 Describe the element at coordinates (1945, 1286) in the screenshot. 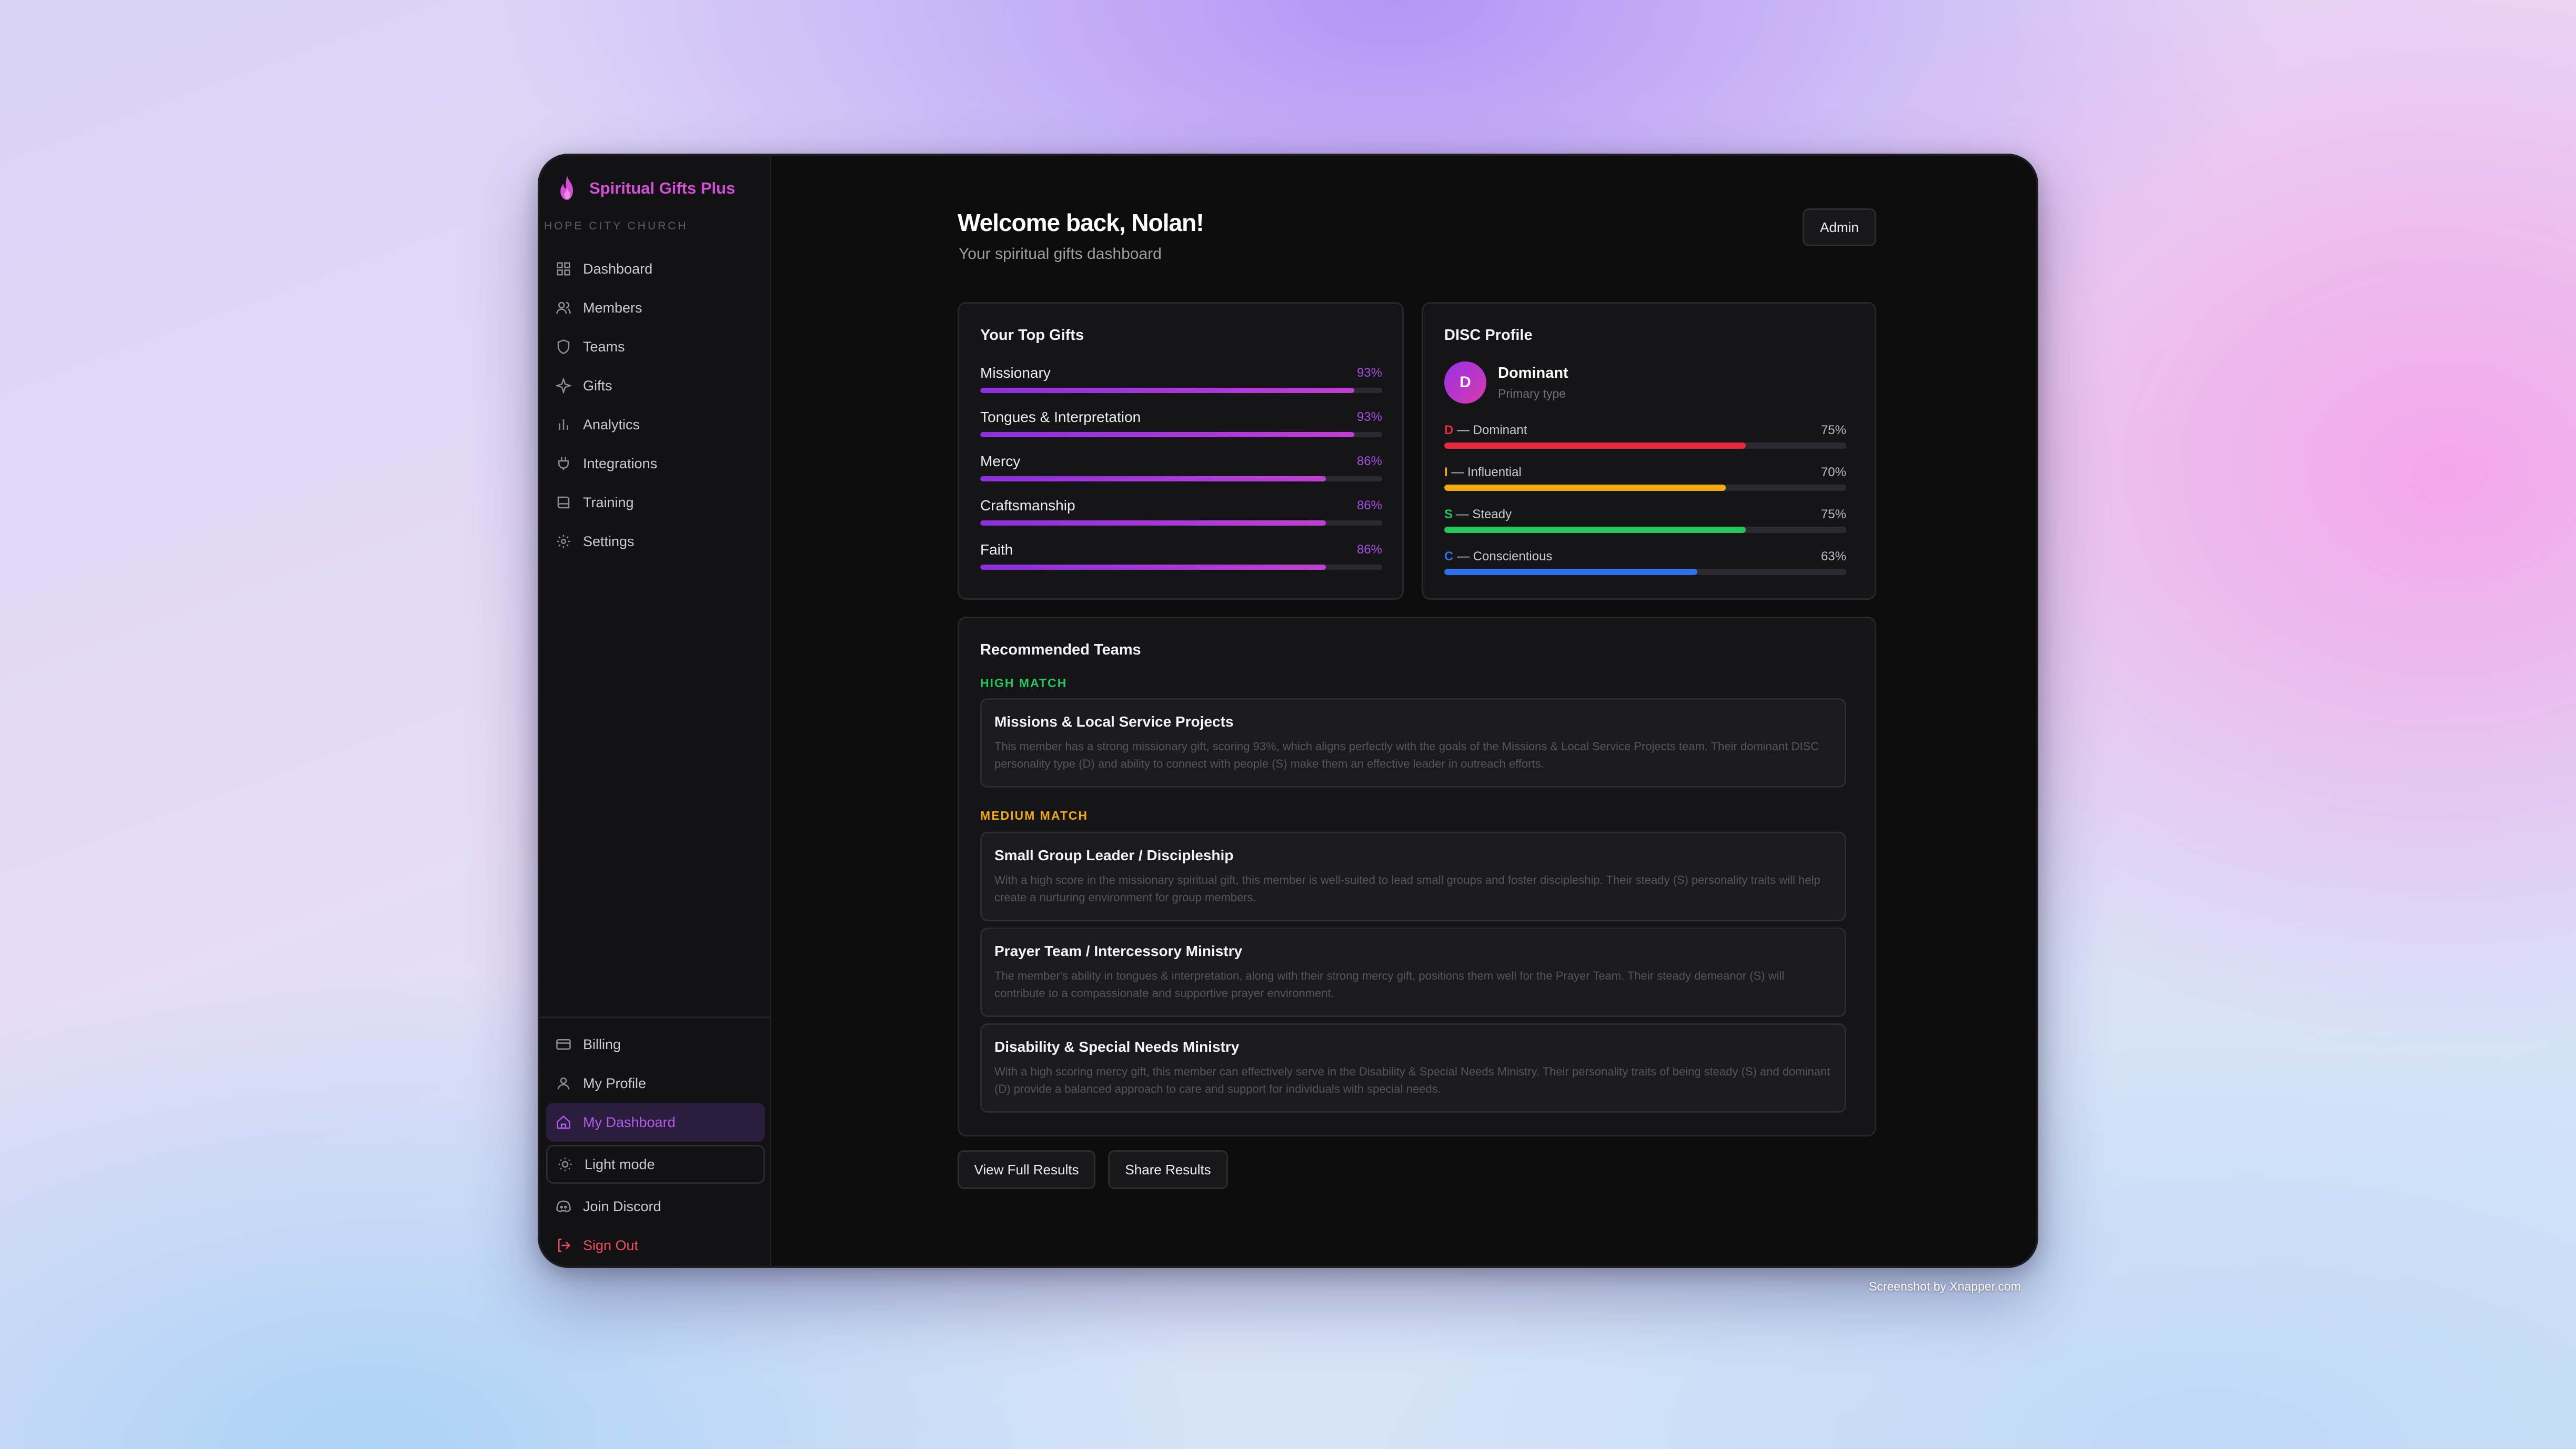

I see `screenshot-credit: Screenshot by Xnapper.com` at that location.